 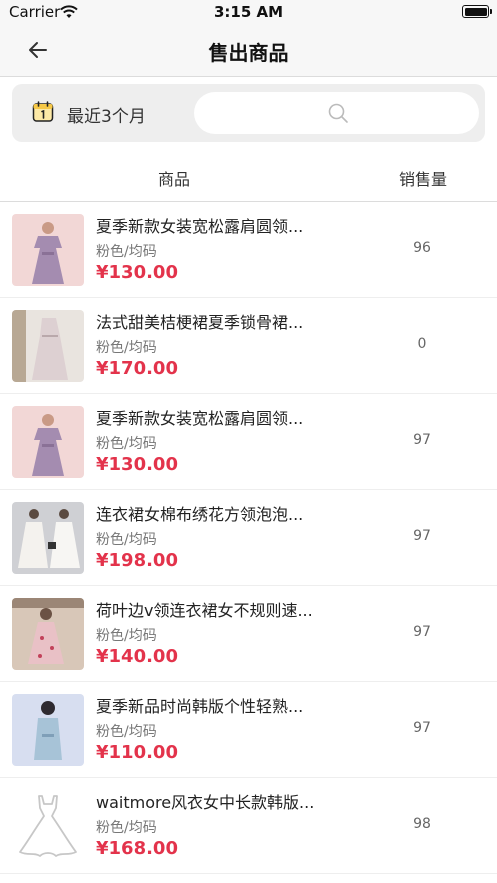 I want to click on list-item: 连衣裙女棉布绣花方领泡泡... 粉色/均码 ¥198.00 97, so click(x=248, y=538).